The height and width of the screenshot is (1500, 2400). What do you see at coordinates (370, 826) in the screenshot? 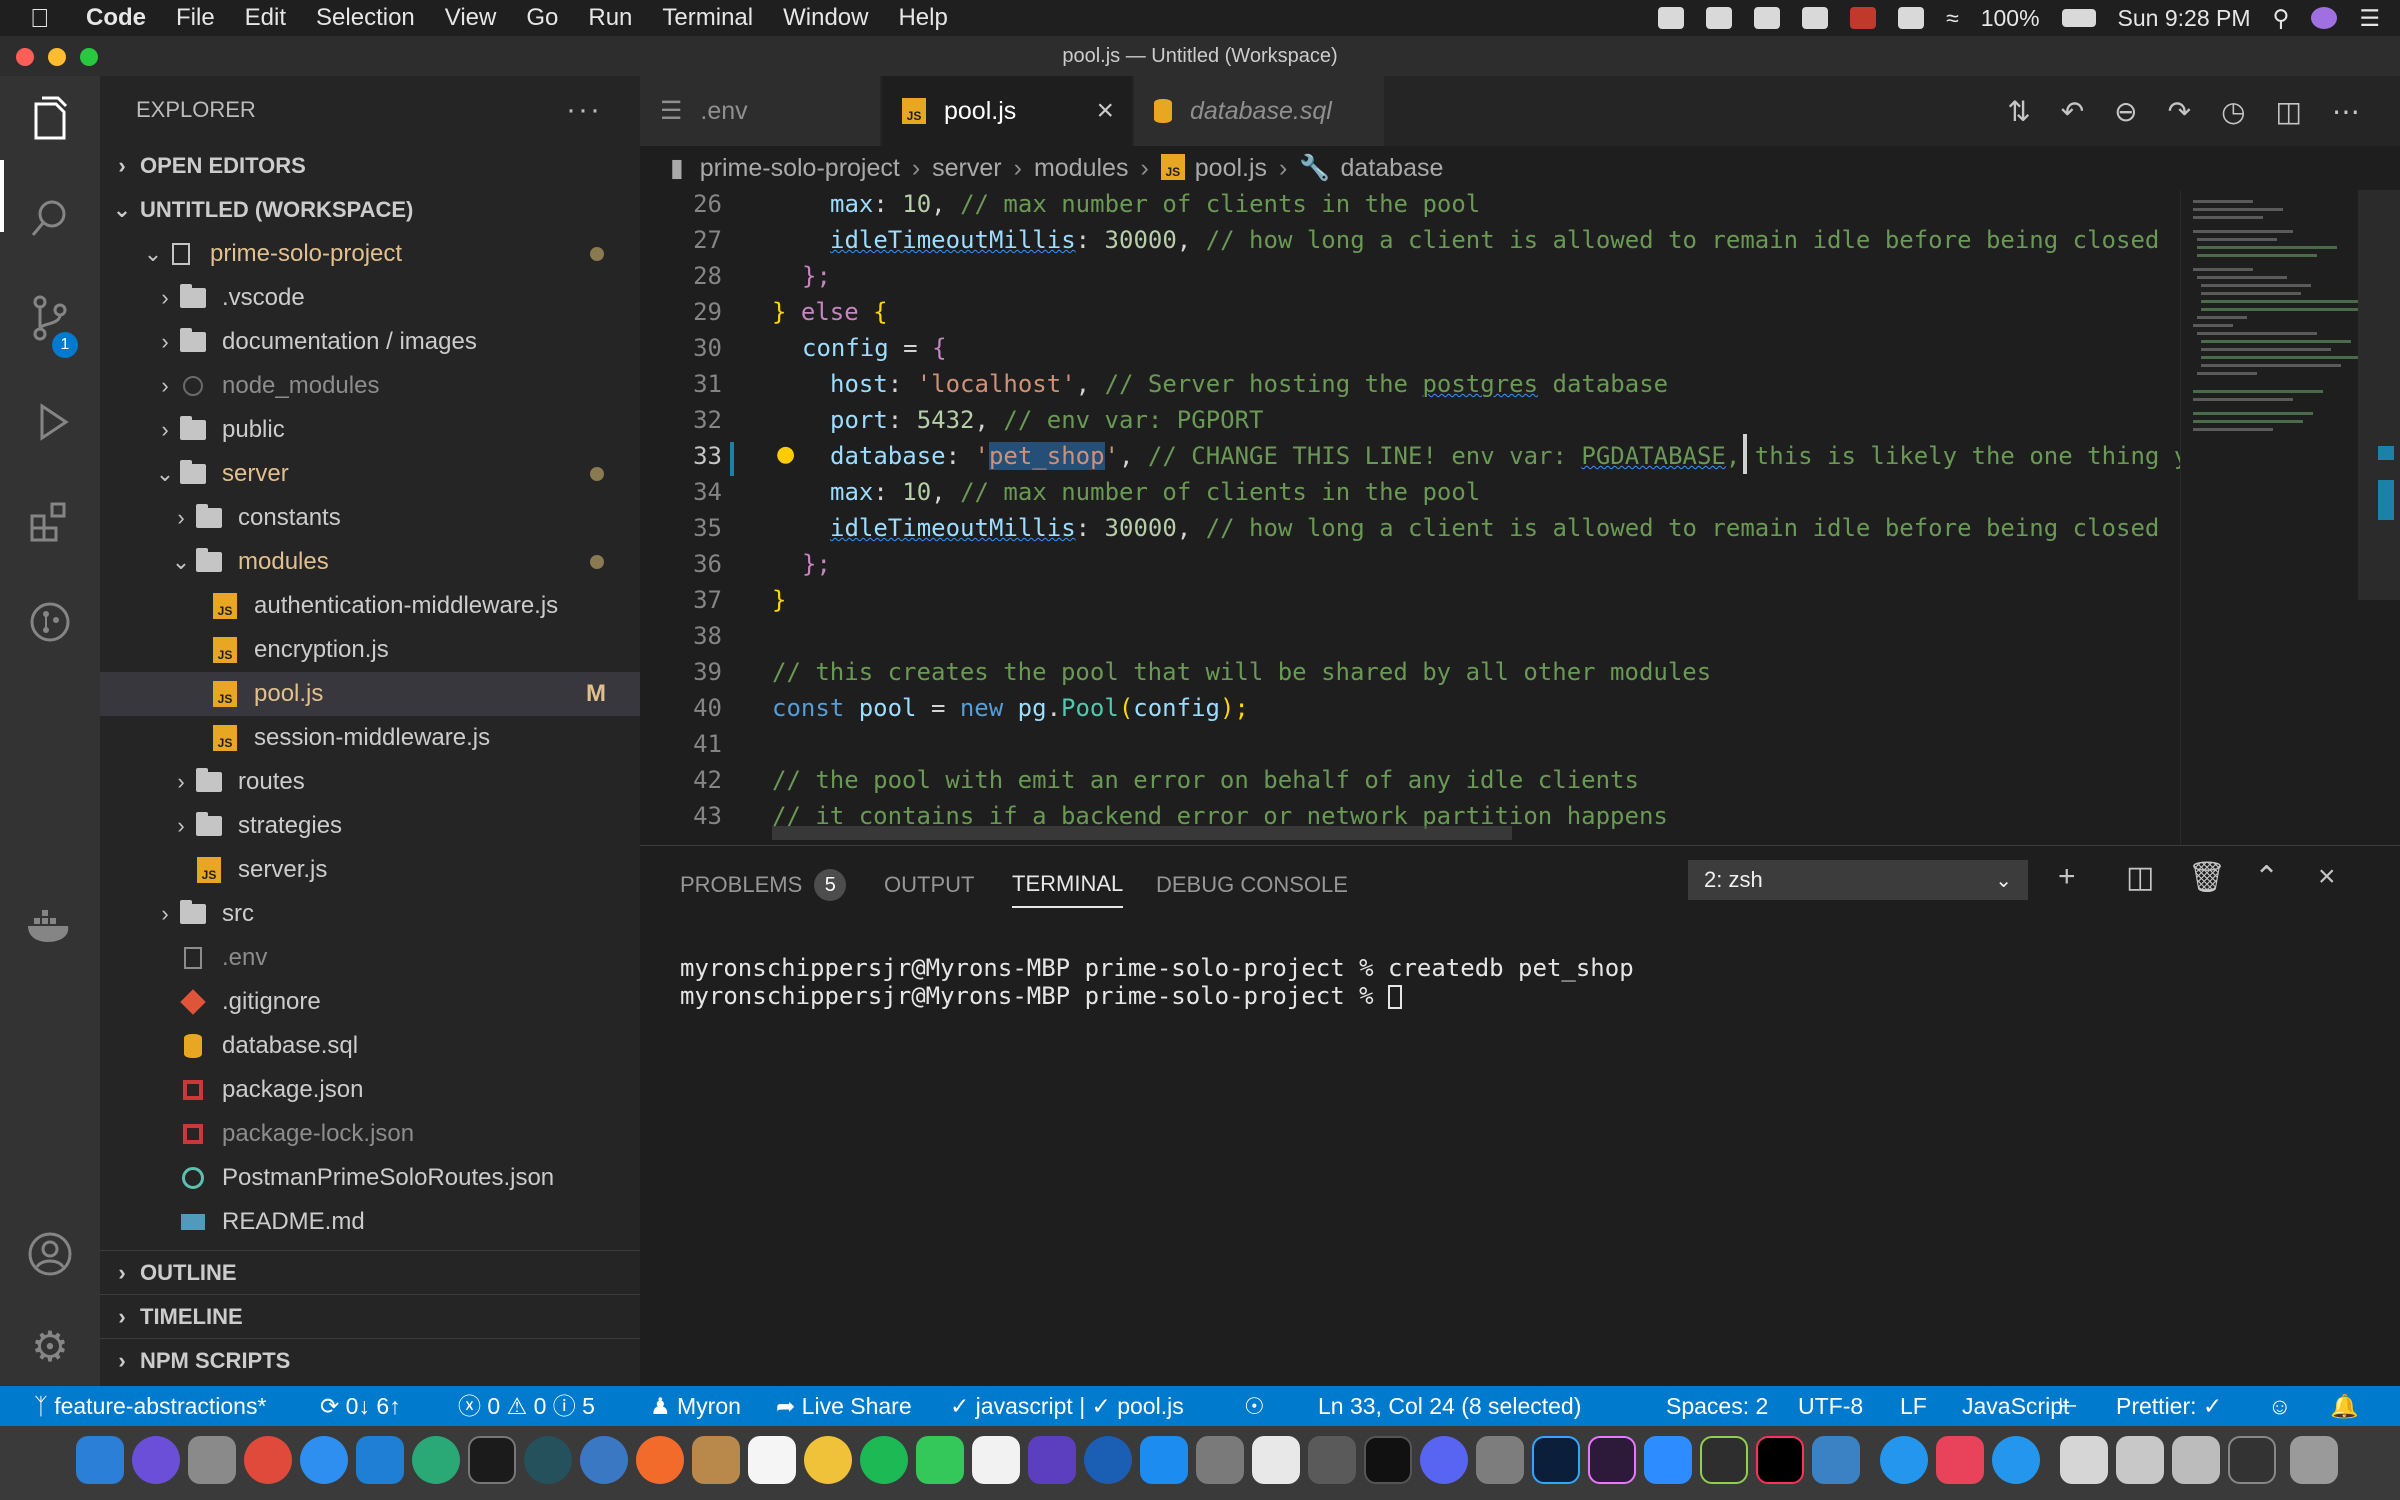
I see `tree-item-strategies: › strategies` at bounding box center [370, 826].